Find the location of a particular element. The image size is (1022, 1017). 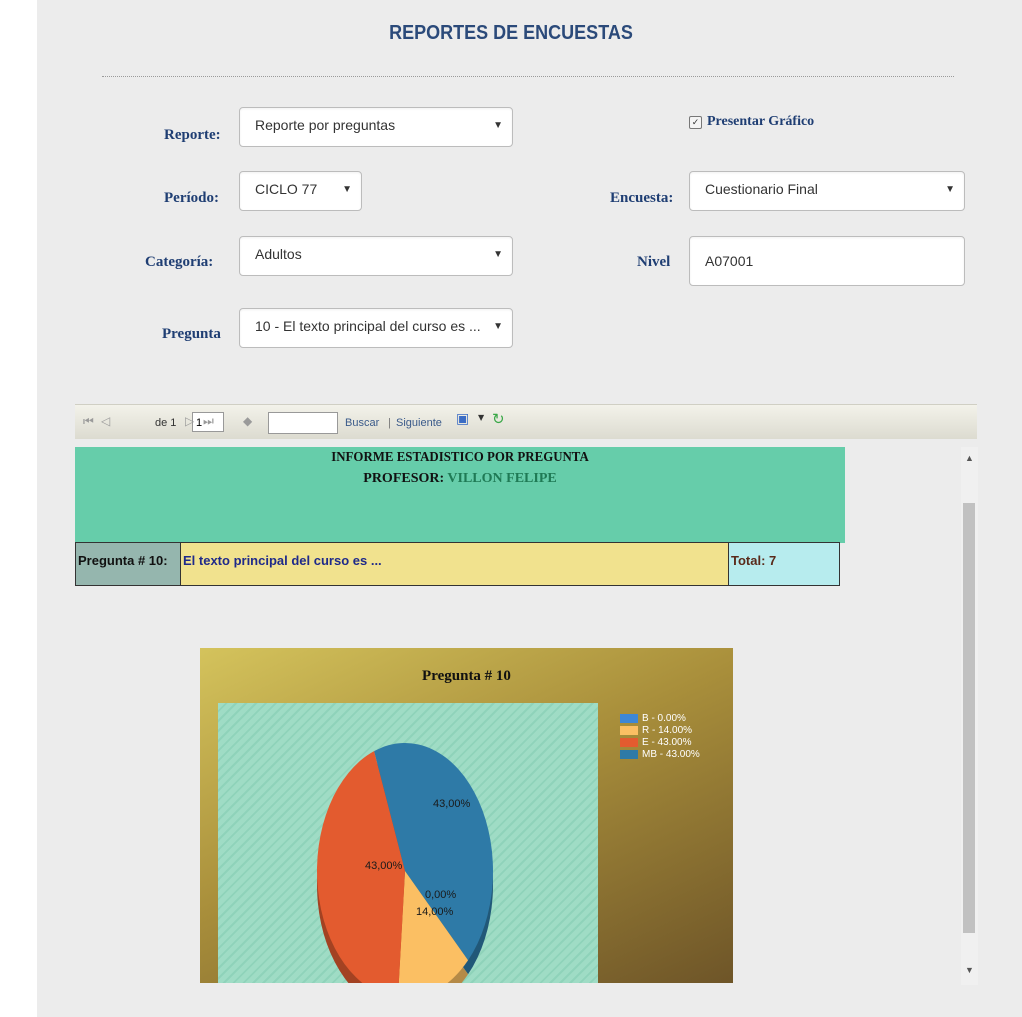

next-page-icon: ▷ is located at coordinates (189, 421).